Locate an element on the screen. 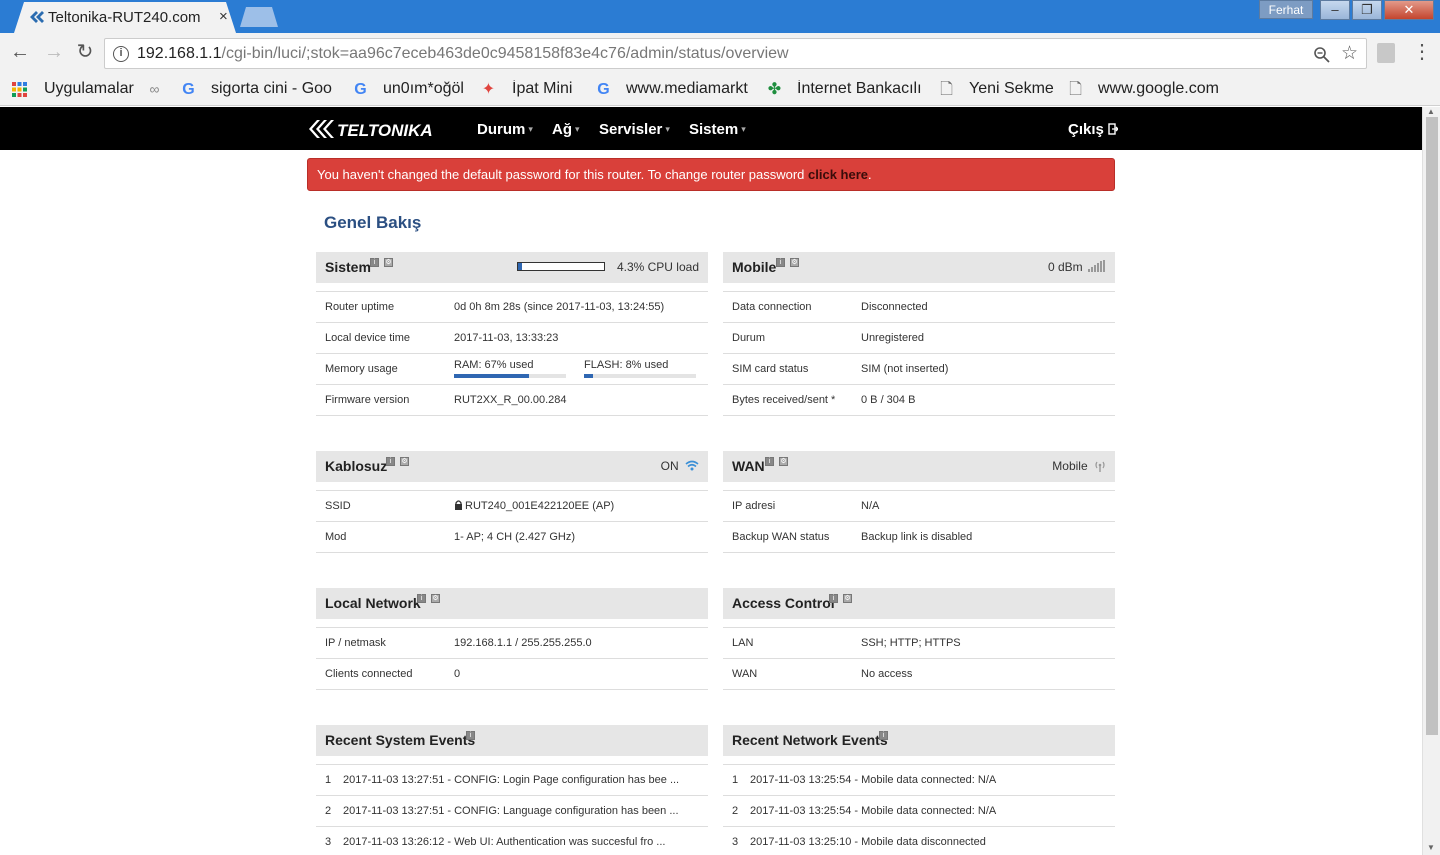 The width and height of the screenshot is (1440, 855). zoom-icon is located at coordinates (1321, 54).